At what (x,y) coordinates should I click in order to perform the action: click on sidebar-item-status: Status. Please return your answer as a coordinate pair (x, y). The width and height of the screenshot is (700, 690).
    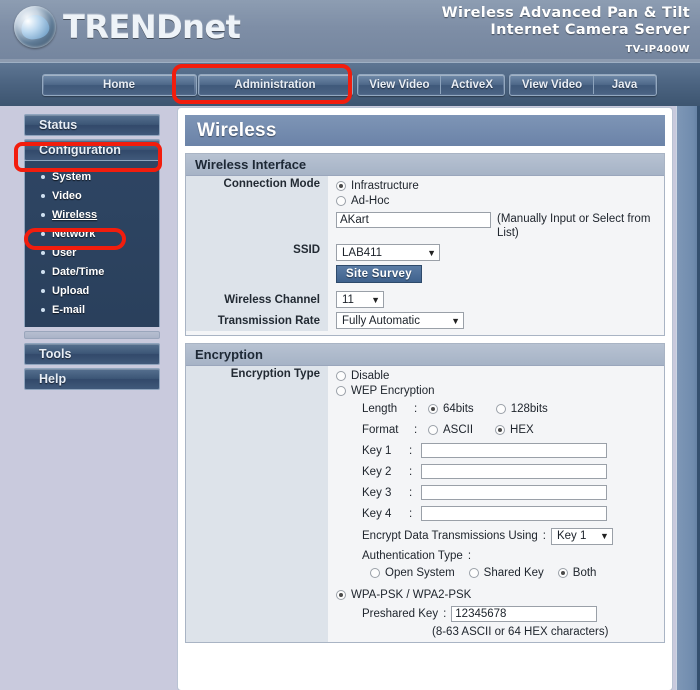
    Looking at the image, I should click on (92, 125).